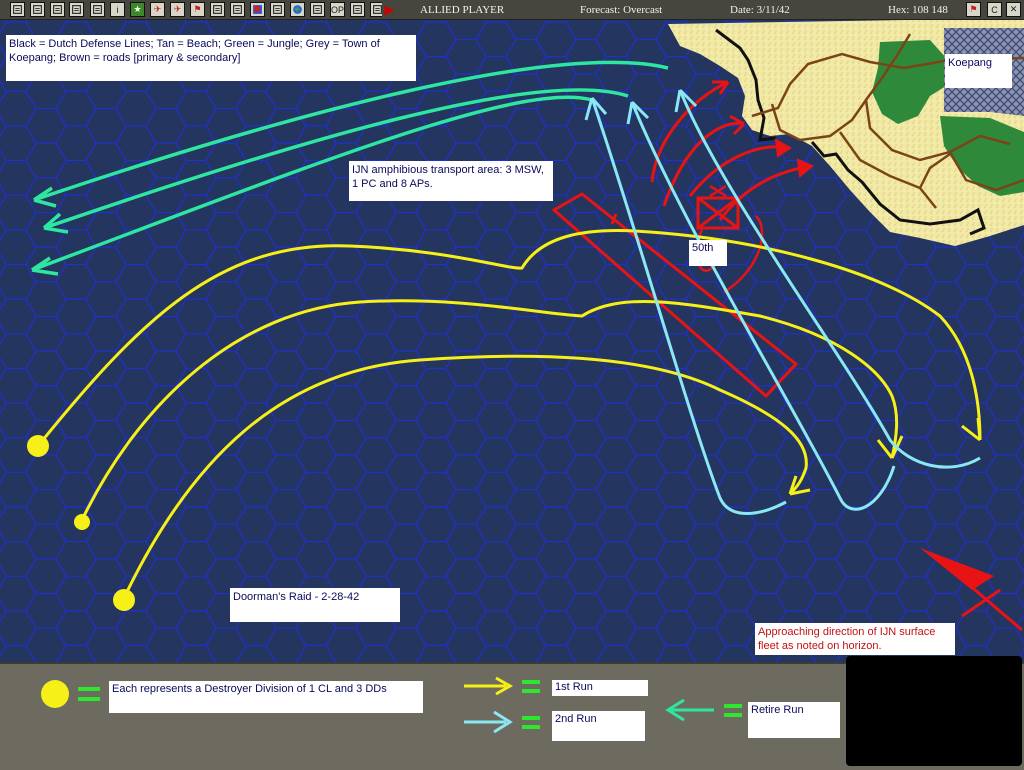 Image resolution: width=1024 pixels, height=770 pixels. I want to click on report-icon, so click(57, 9).